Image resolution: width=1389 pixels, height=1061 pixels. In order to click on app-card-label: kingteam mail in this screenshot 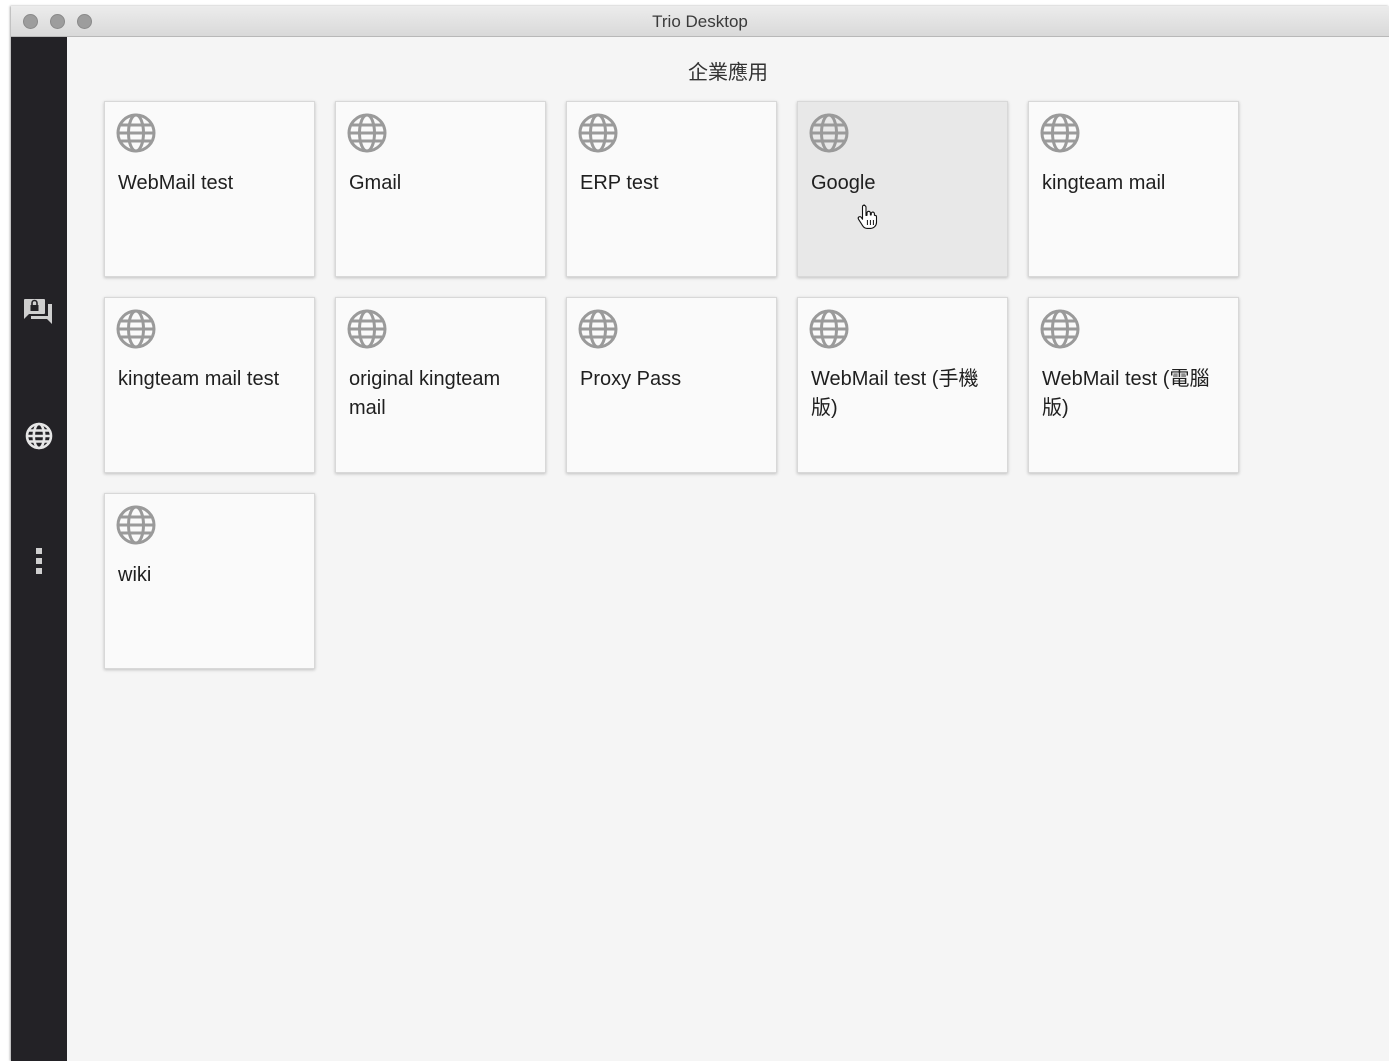, I will do `click(1104, 183)`.